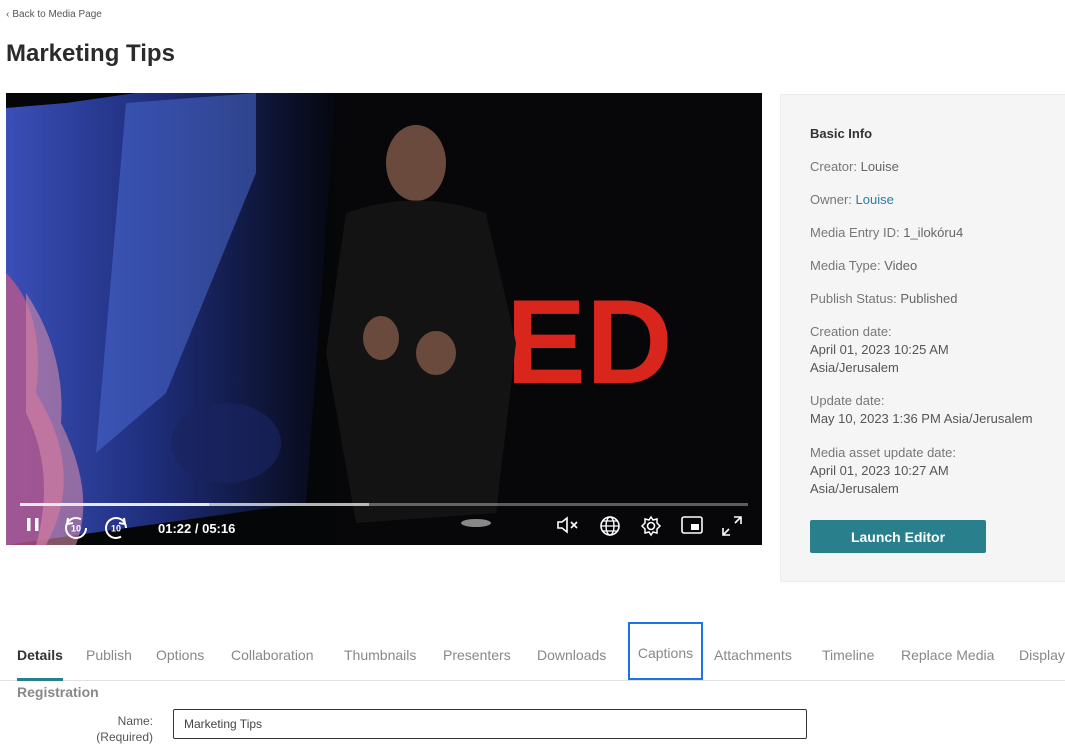 The image size is (1065, 745). I want to click on tab-display: Display, so click(1042, 658).